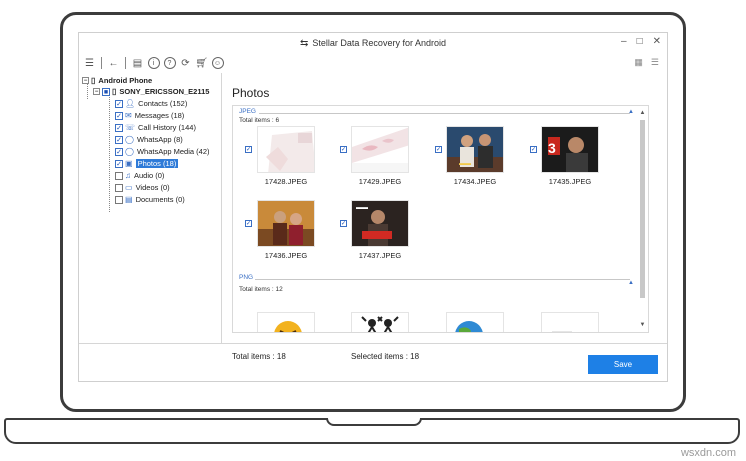 The height and width of the screenshot is (461, 746). Describe the element at coordinates (153, 63) in the screenshot. I see `info-icon: i` at that location.